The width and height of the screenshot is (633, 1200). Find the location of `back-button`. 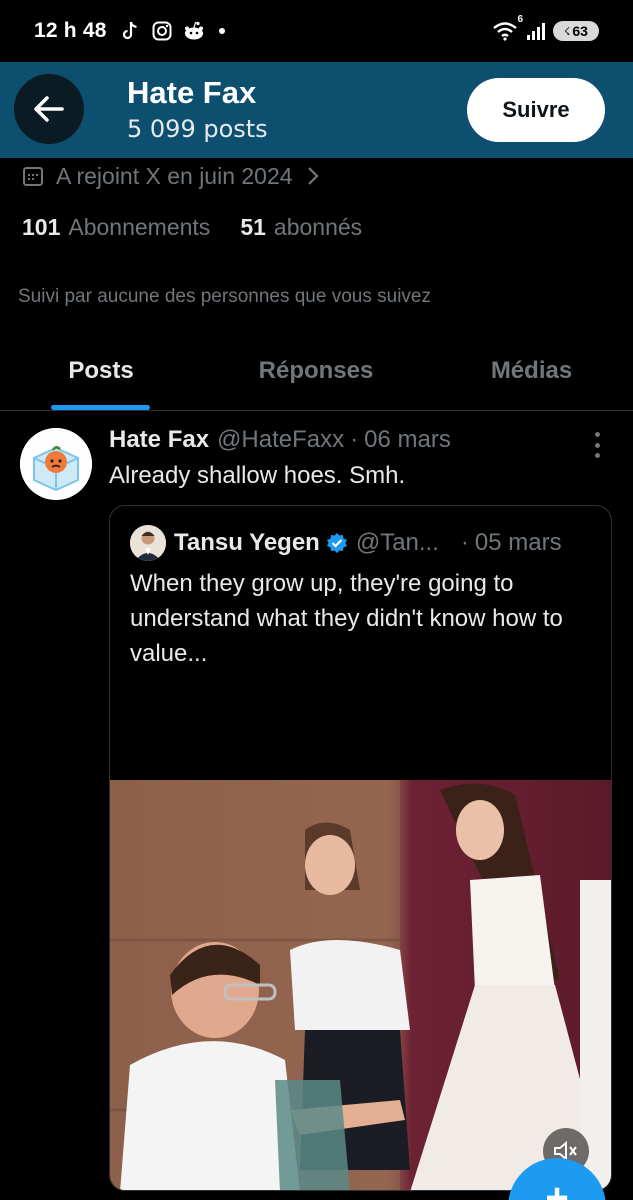

back-button is located at coordinates (49, 109).